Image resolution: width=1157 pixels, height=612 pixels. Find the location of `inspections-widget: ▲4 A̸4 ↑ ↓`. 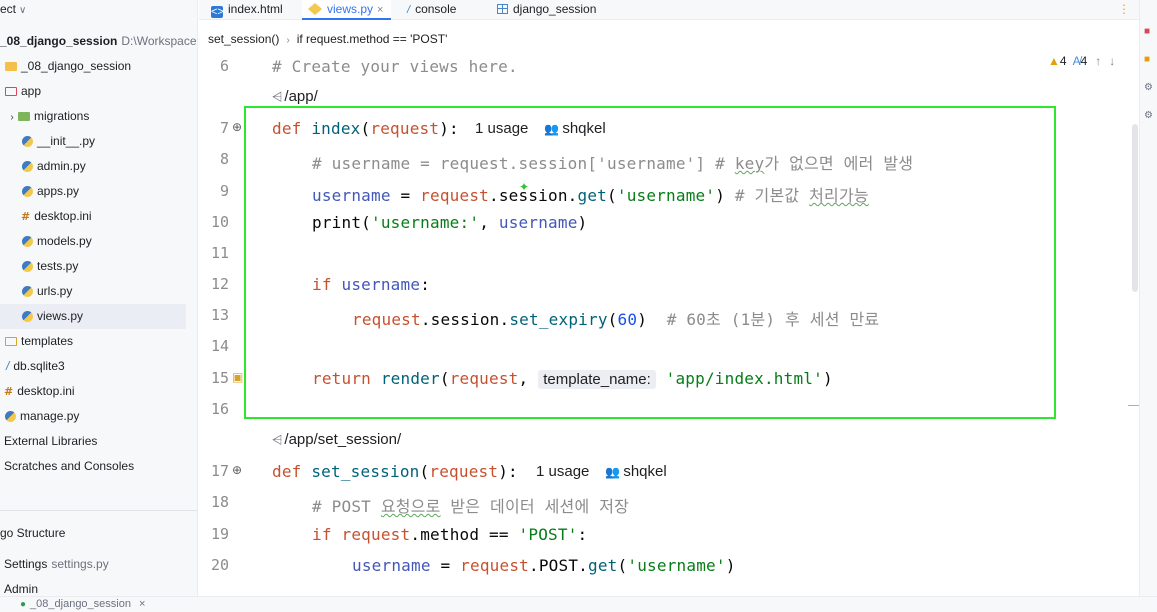

inspections-widget: ▲4 A̸4 ↑ ↓ is located at coordinates (1081, 61).